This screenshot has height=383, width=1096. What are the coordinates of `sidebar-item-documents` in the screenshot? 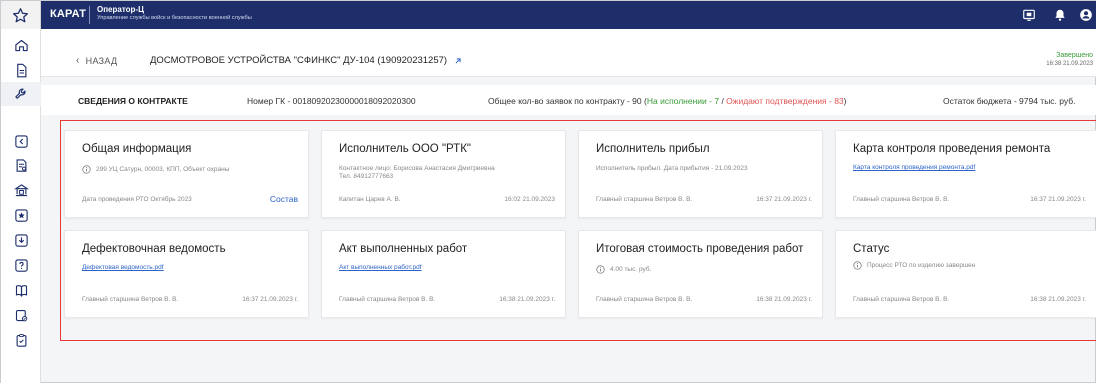 It's located at (21, 70).